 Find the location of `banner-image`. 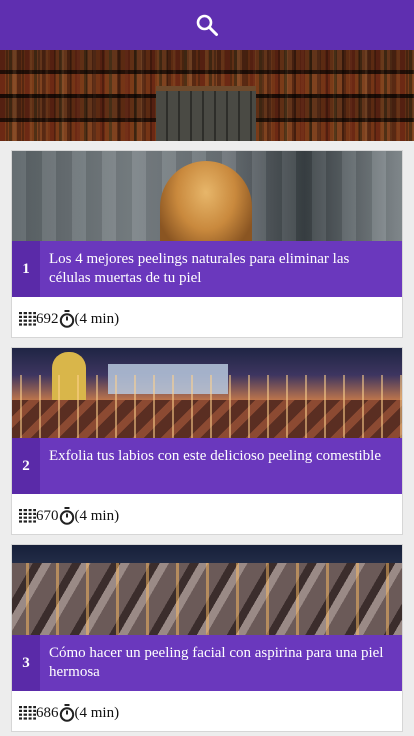

banner-image is located at coordinates (207, 95).